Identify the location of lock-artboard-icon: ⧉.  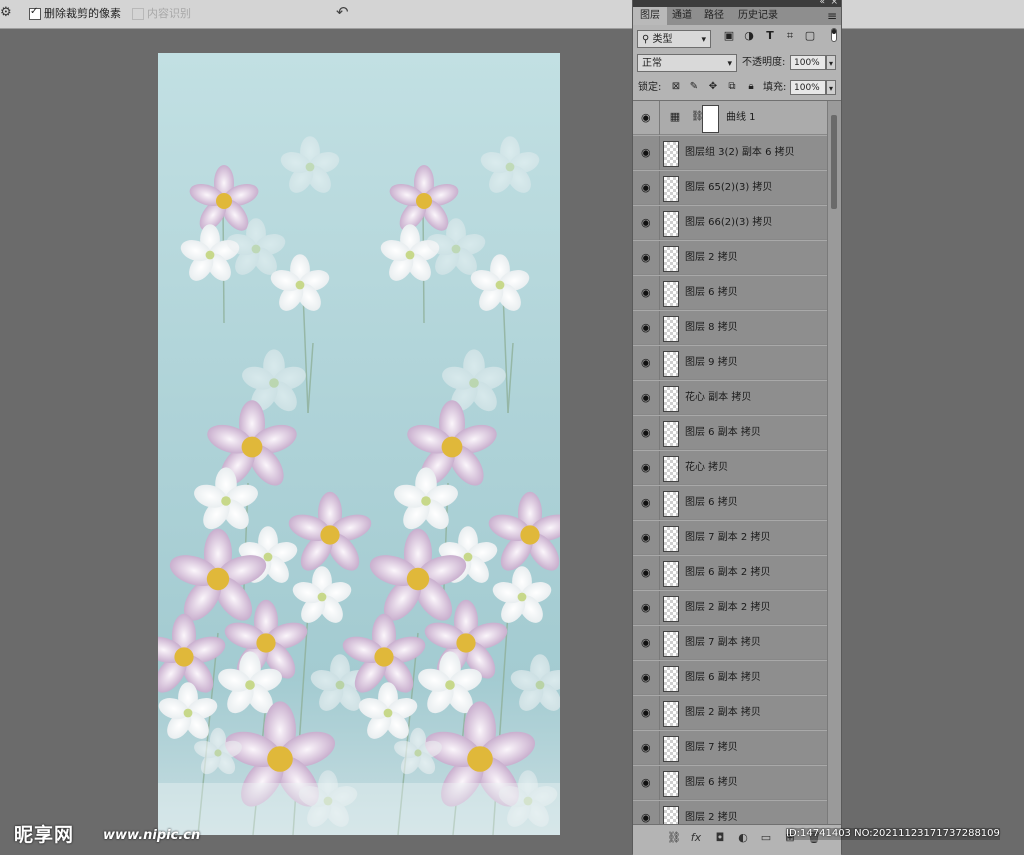
(732, 87).